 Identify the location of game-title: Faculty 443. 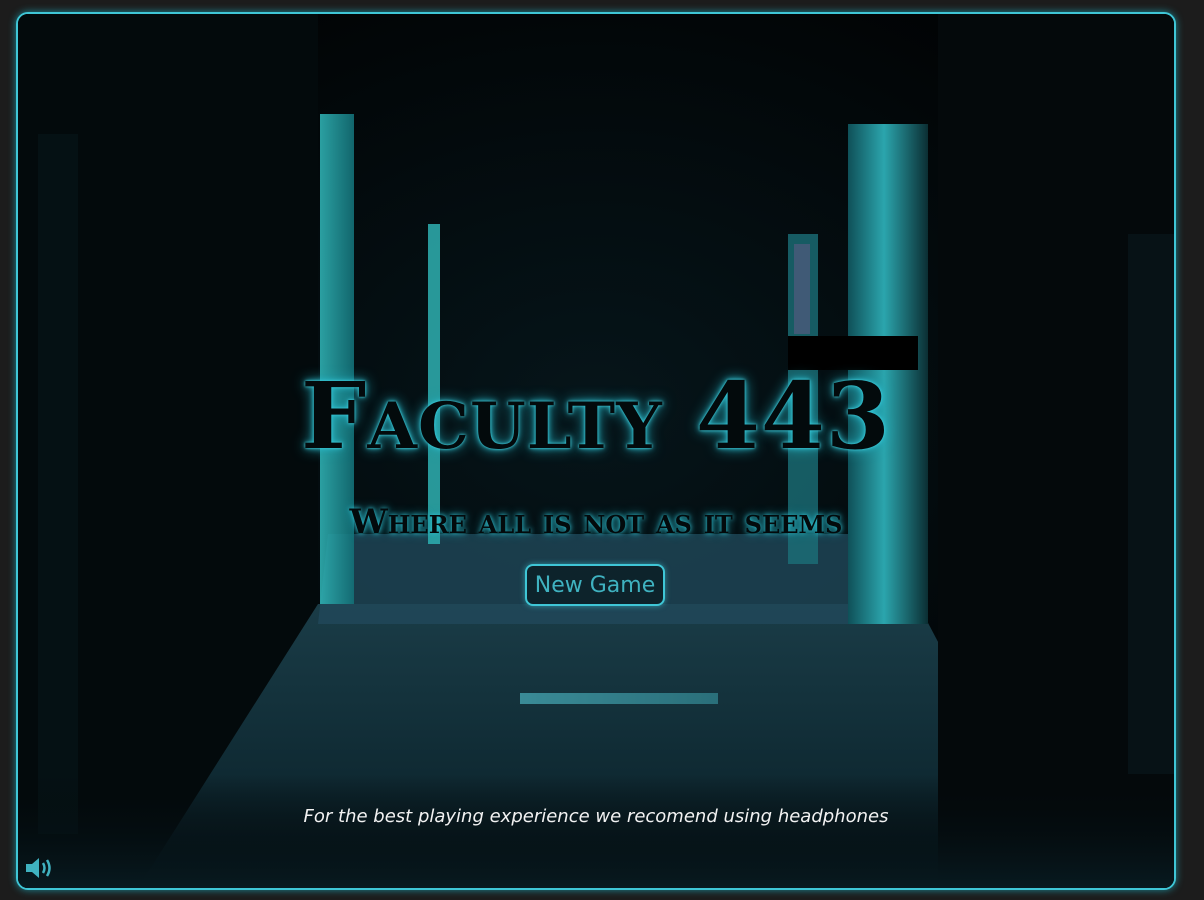
(596, 416).